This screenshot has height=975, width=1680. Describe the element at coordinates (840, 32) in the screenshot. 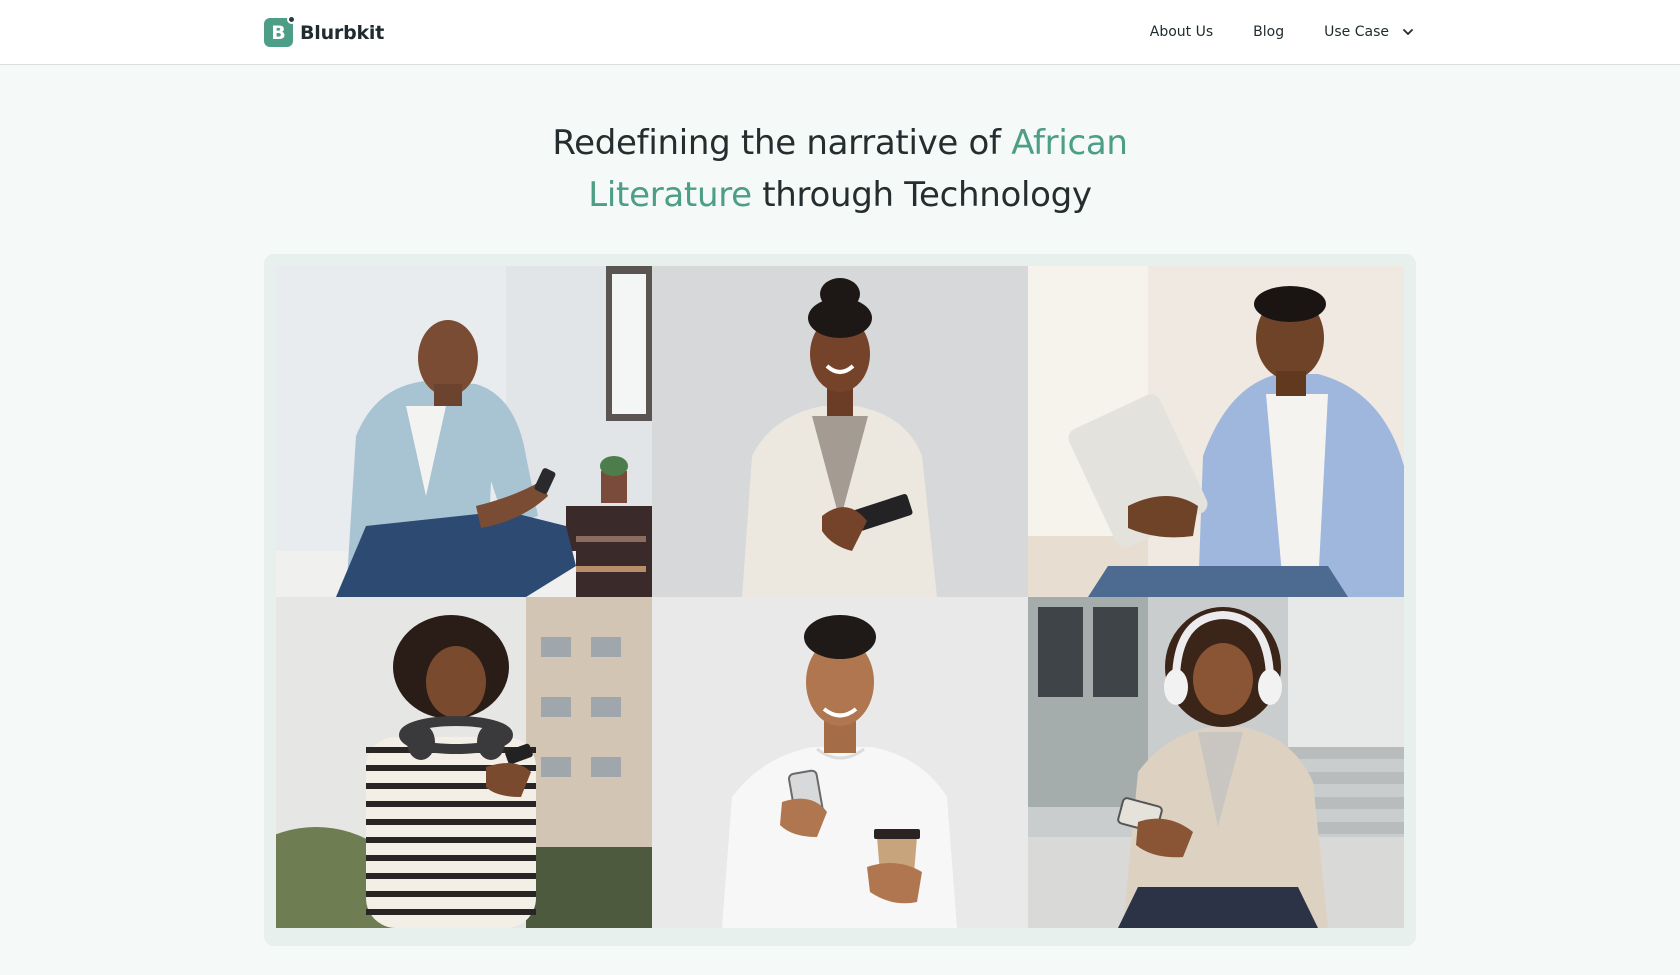

I see `top-navbar: B Blurbkit About Us Blog Use Case` at that location.